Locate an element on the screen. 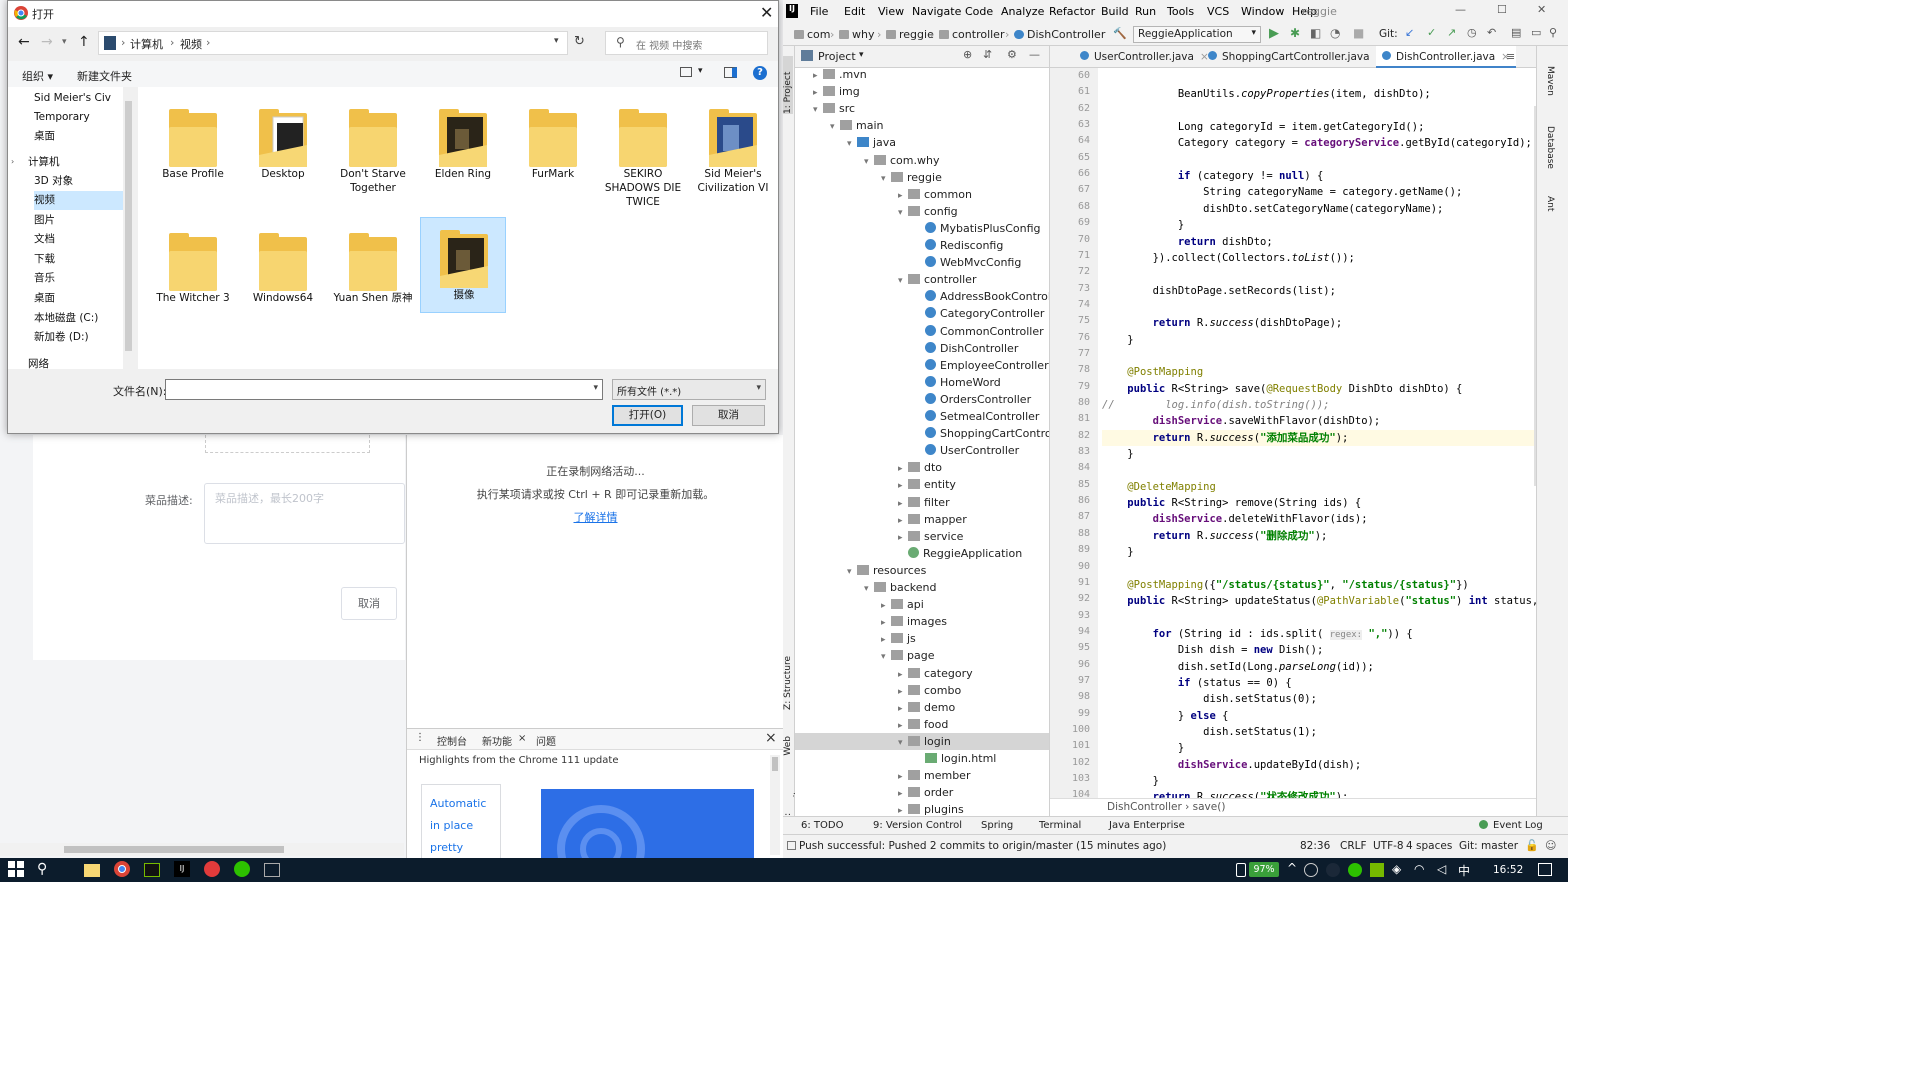  indent-setting: 4 spaces is located at coordinates (1429, 846).